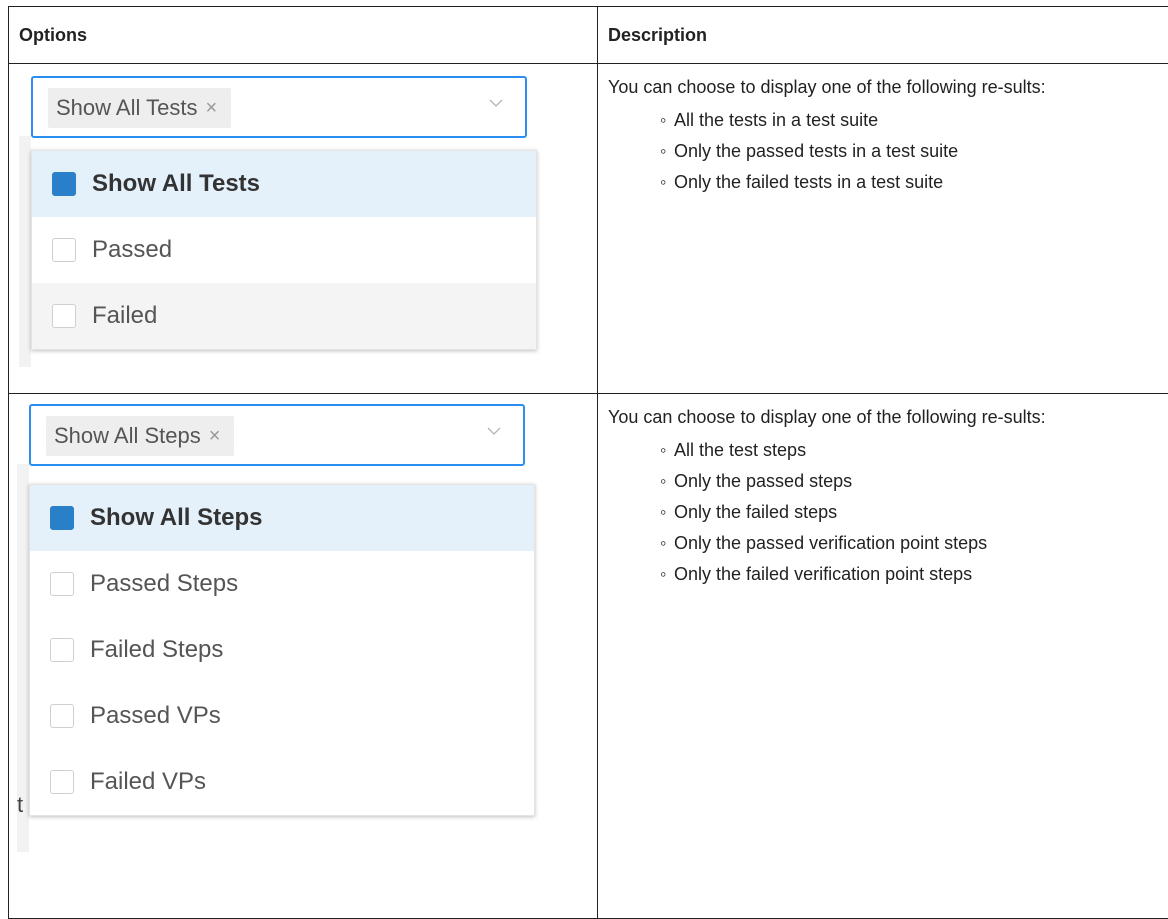 The width and height of the screenshot is (1168, 919). What do you see at coordinates (914, 512) in the screenshot?
I see `list-item: Only the failed steps` at bounding box center [914, 512].